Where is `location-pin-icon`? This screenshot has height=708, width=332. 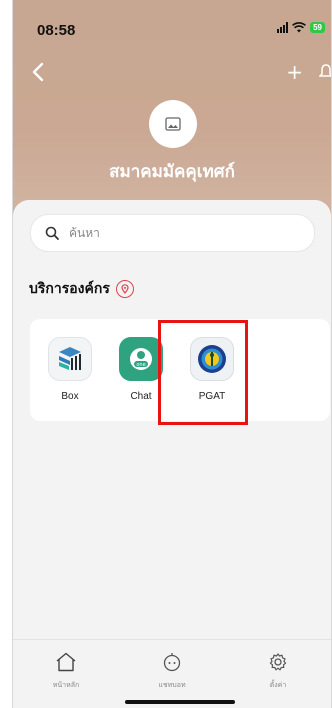
location-pin-icon is located at coordinates (124, 289).